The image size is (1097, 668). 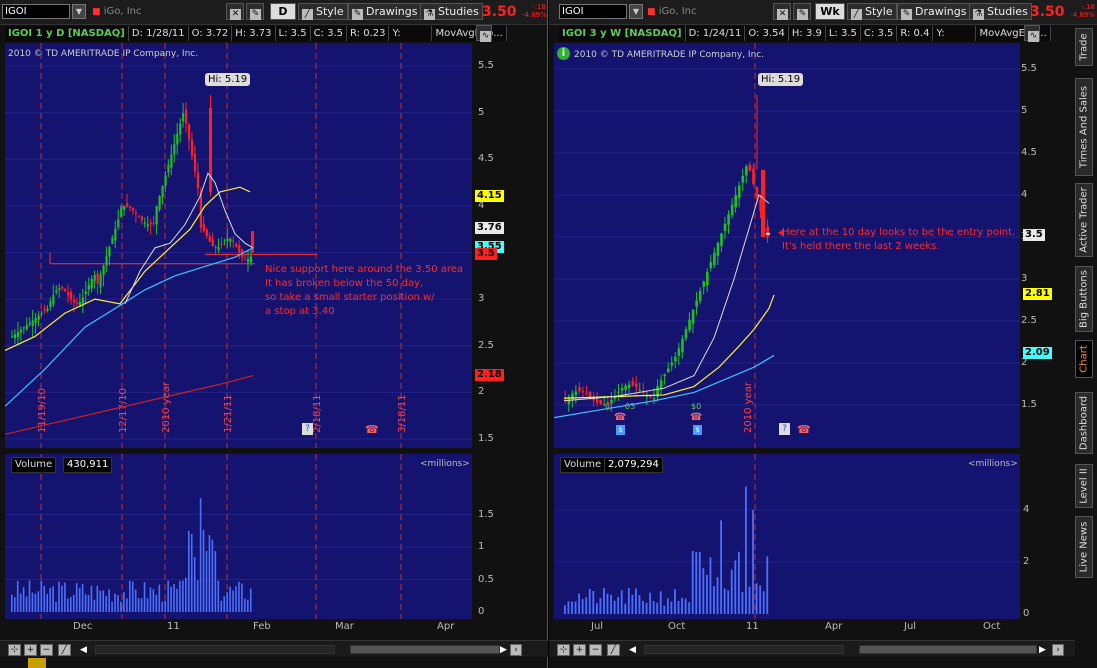 What do you see at coordinates (1084, 423) in the screenshot?
I see `tab-dashboard: Dashboard` at bounding box center [1084, 423].